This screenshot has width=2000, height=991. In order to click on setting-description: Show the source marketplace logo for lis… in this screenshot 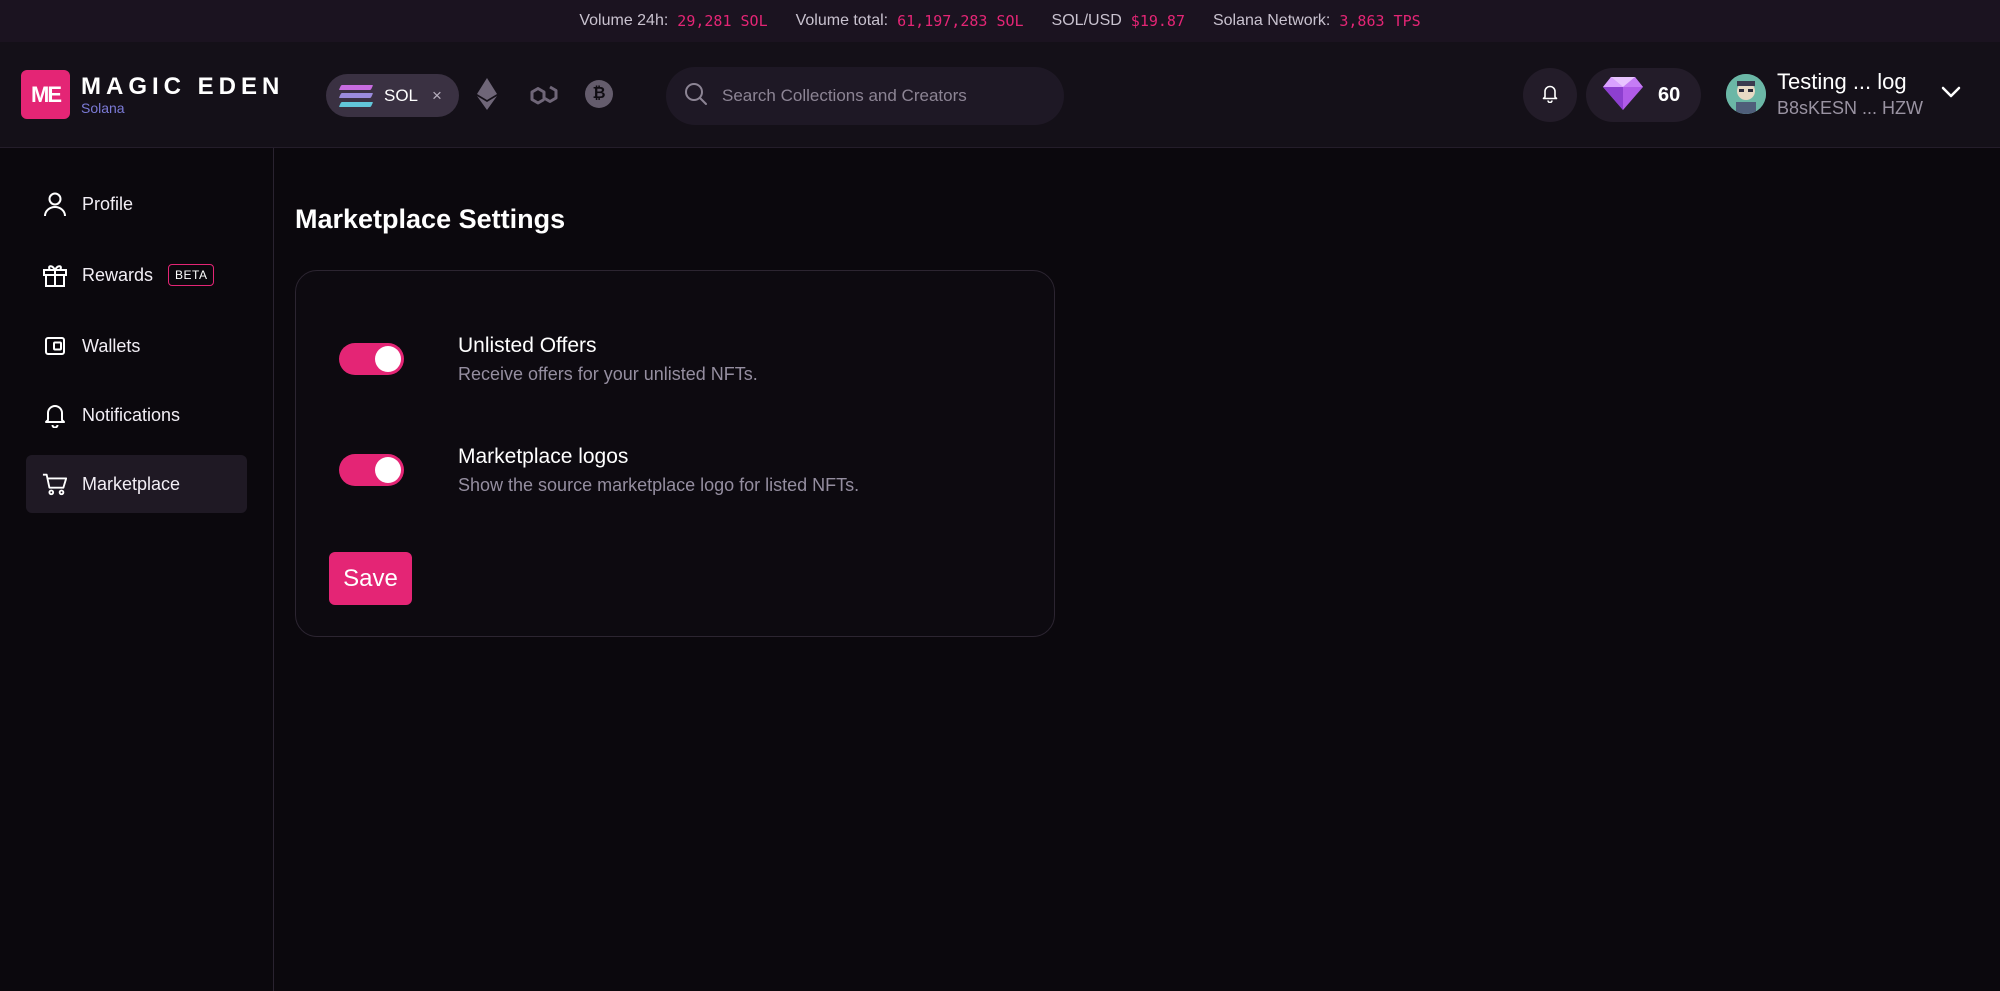, I will do `click(659, 485)`.